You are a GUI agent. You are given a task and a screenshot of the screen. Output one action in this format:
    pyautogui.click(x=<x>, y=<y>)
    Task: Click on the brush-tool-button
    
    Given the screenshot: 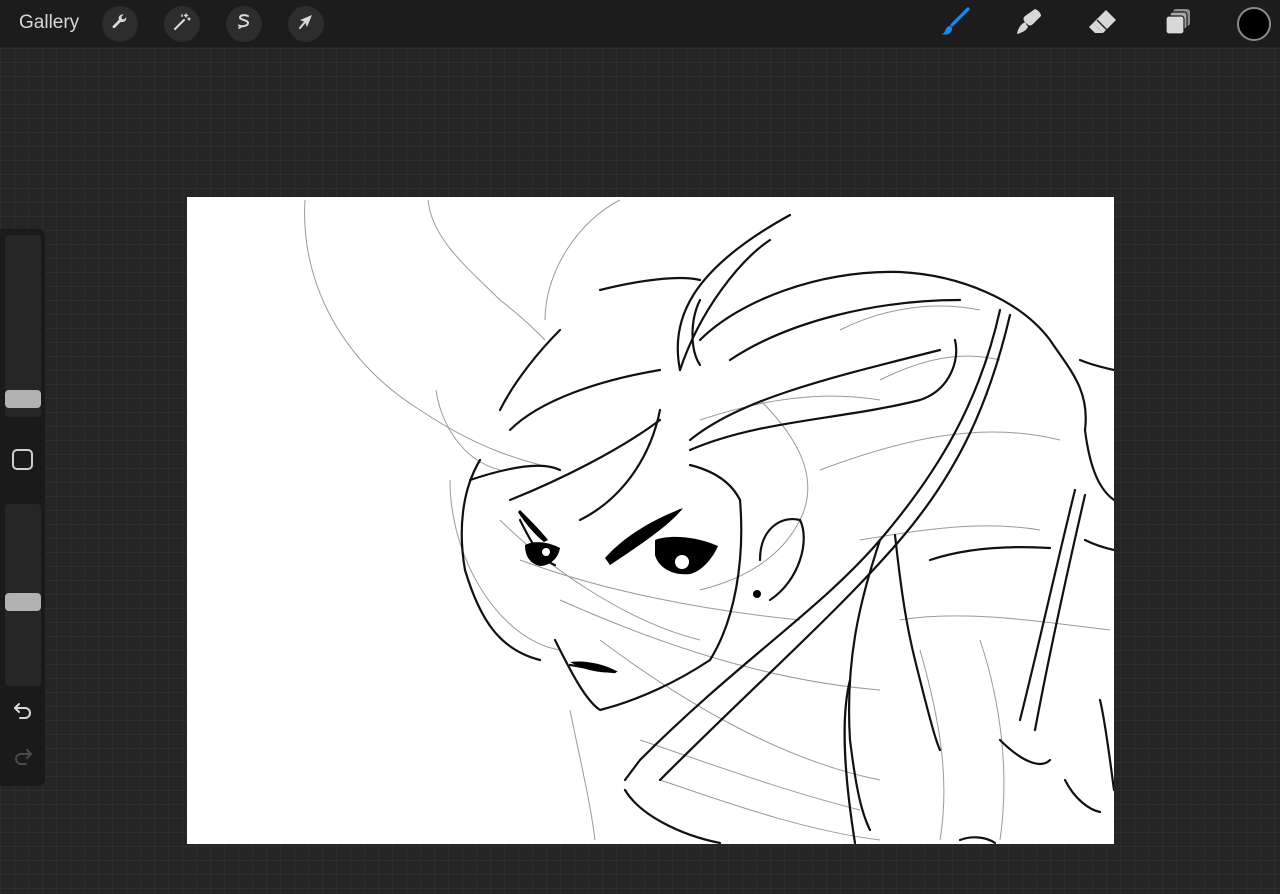 What is the action you would take?
    pyautogui.click(x=955, y=24)
    